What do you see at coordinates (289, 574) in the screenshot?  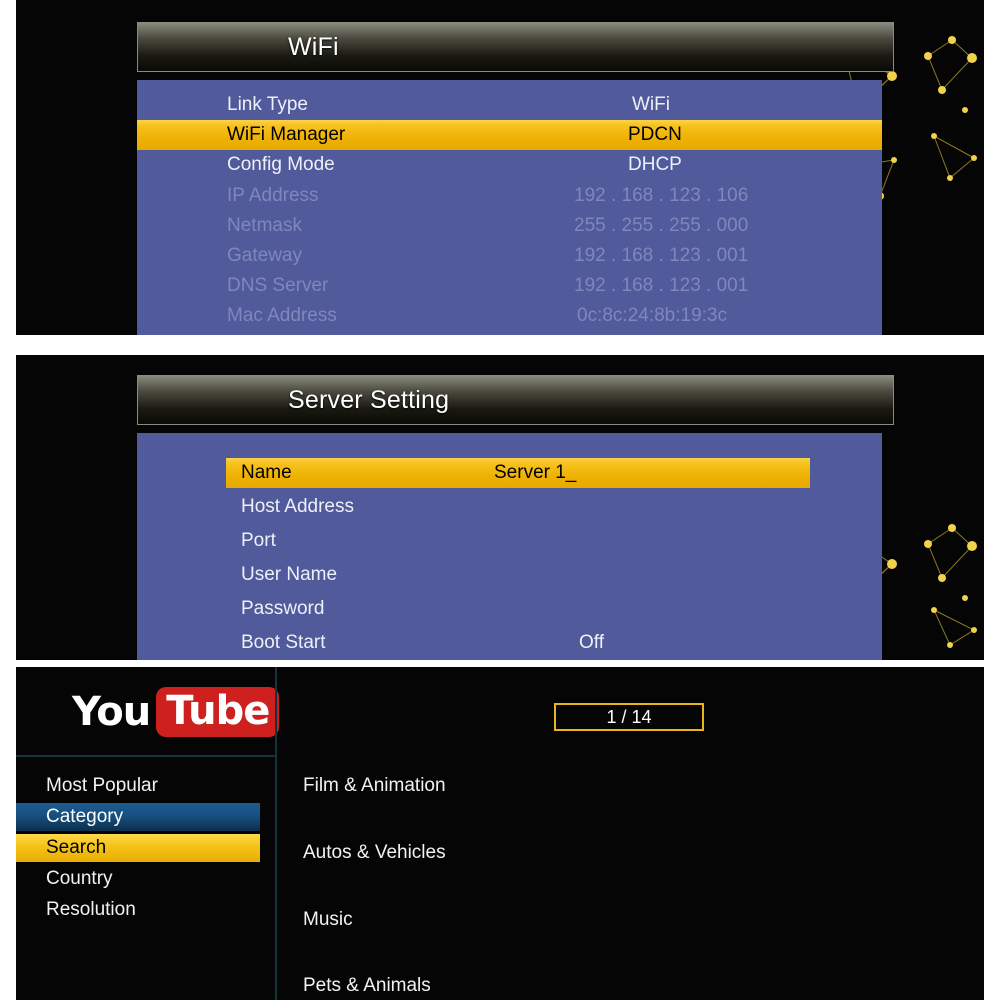 I see `row-label: User Name` at bounding box center [289, 574].